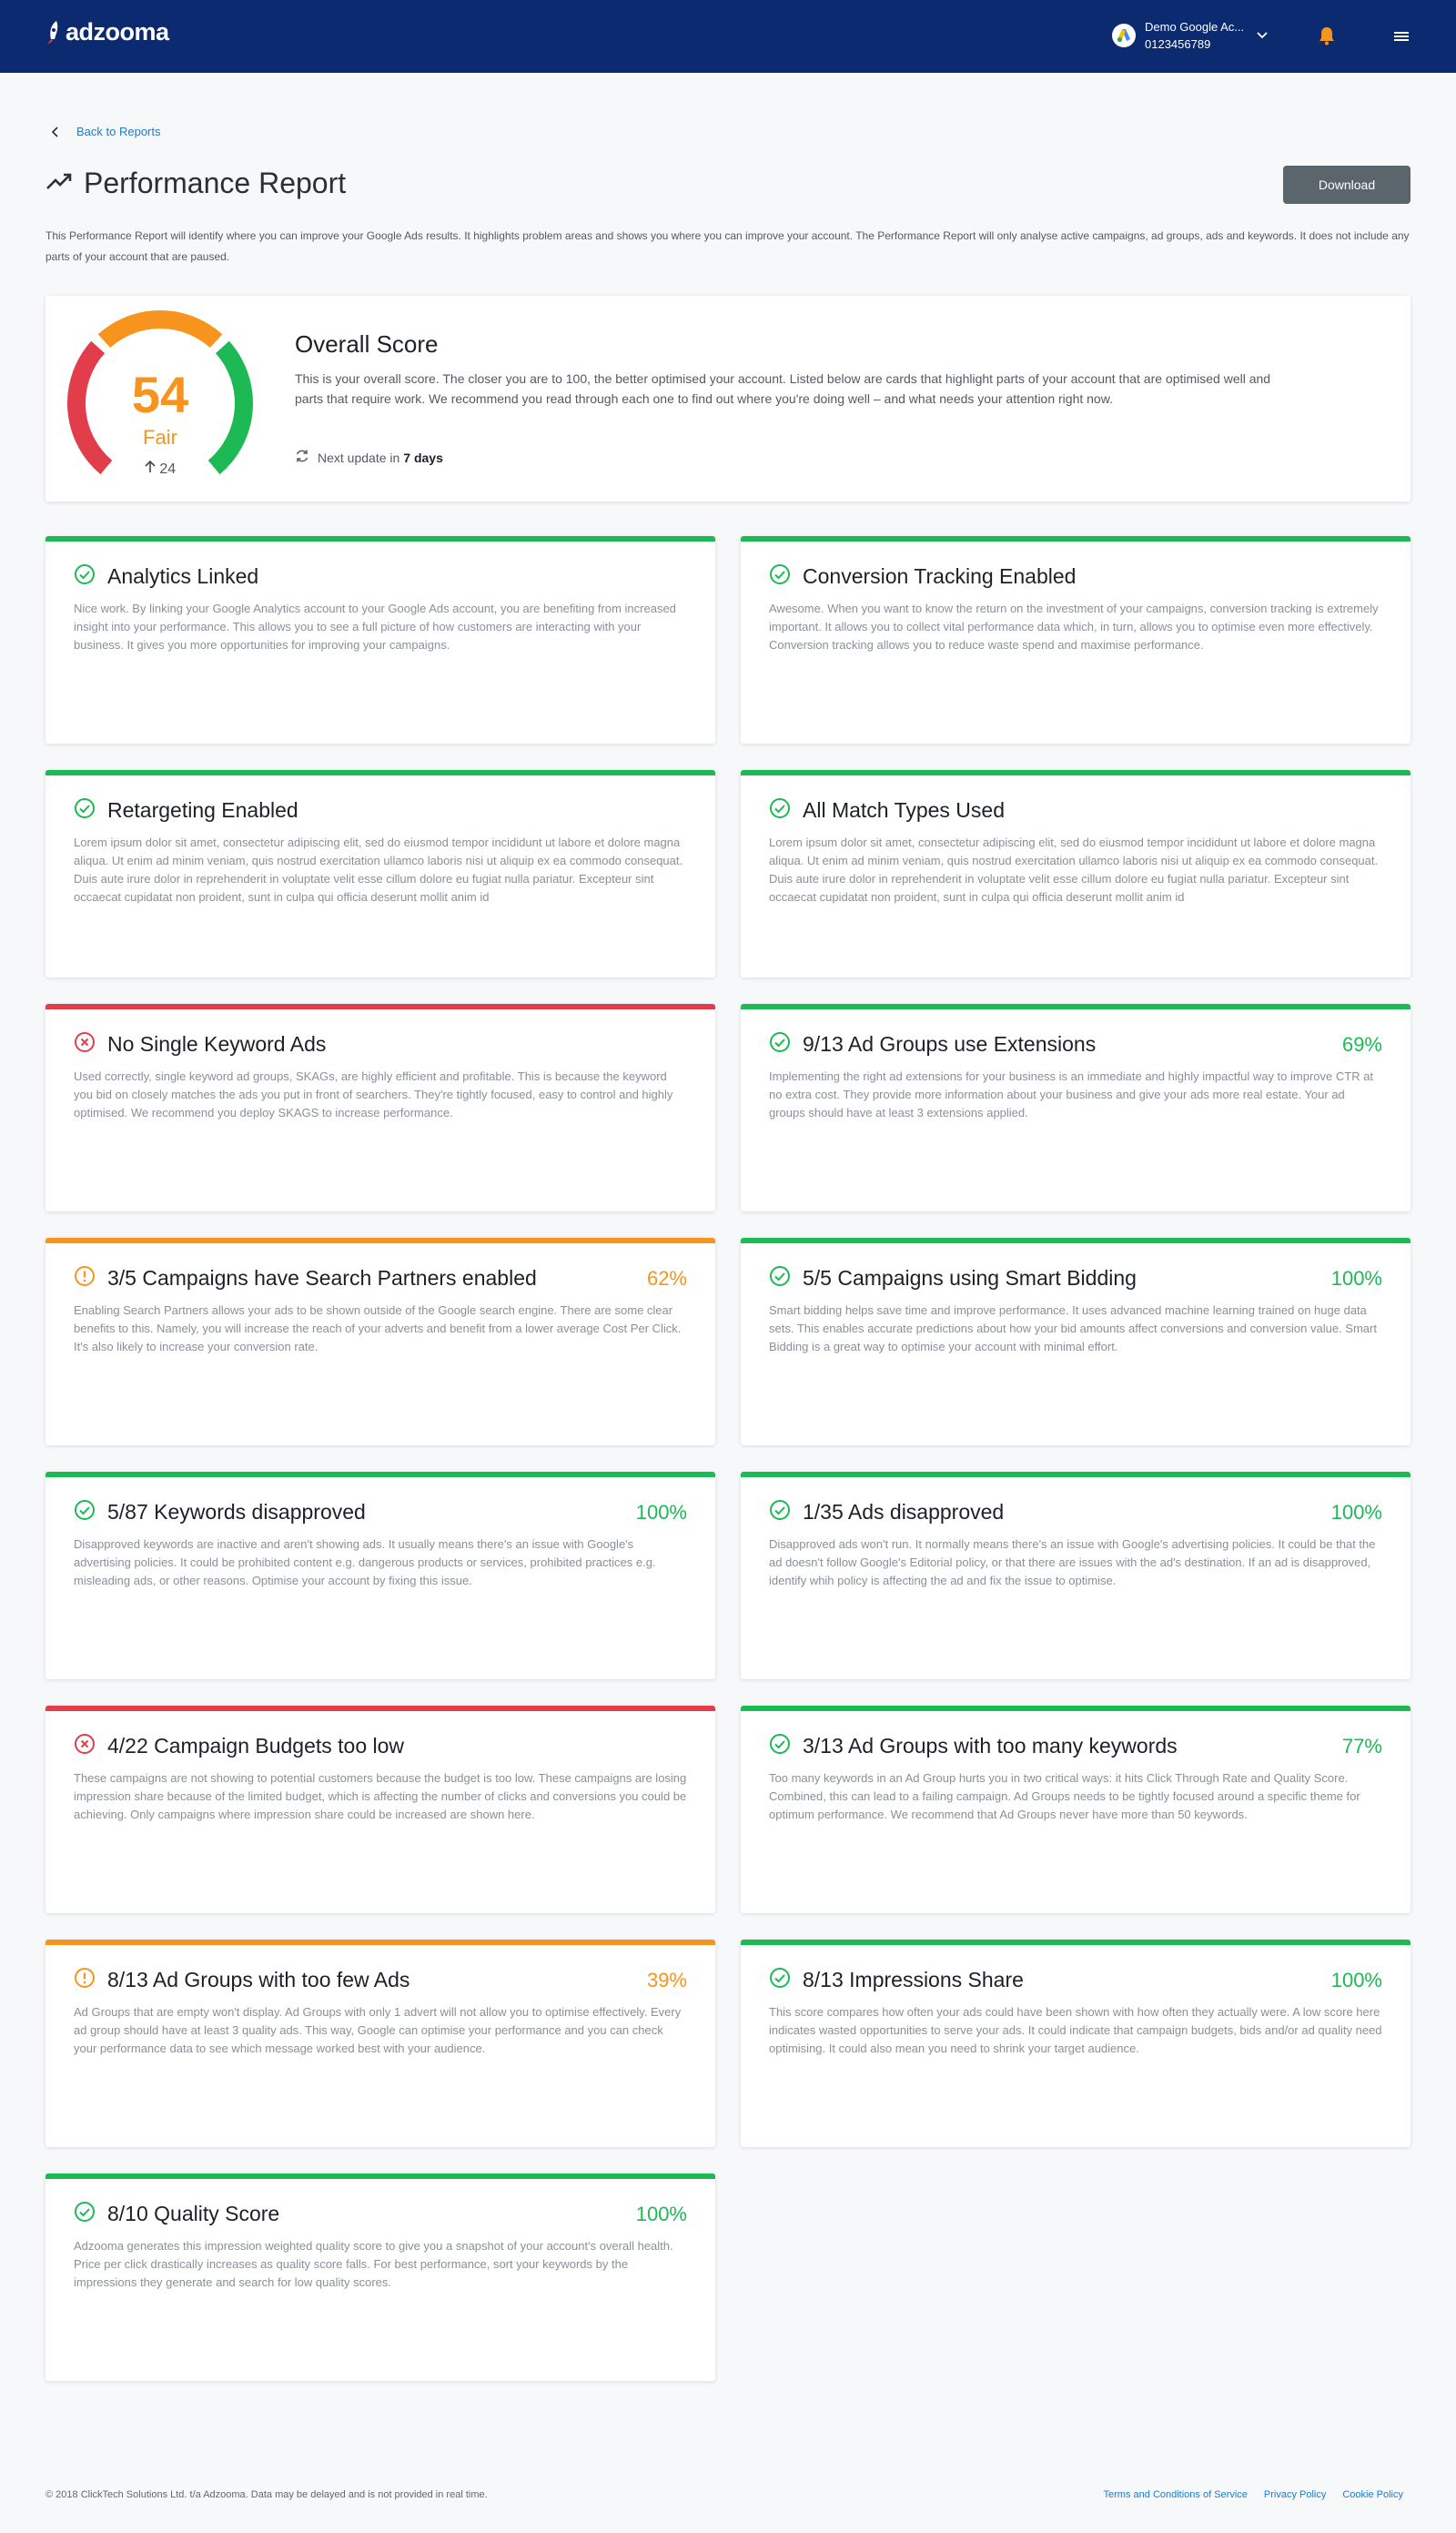 The width and height of the screenshot is (1456, 2533). What do you see at coordinates (991, 1746) in the screenshot?
I see `card-title: 3/13 Ad Groups with too many keywords` at bounding box center [991, 1746].